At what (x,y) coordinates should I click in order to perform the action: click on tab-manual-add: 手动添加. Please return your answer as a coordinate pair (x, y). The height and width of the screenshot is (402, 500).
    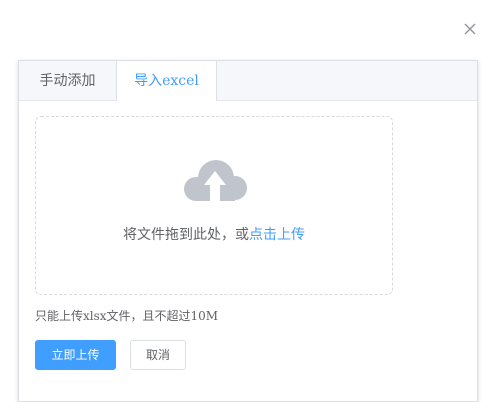
    Looking at the image, I should click on (67, 81).